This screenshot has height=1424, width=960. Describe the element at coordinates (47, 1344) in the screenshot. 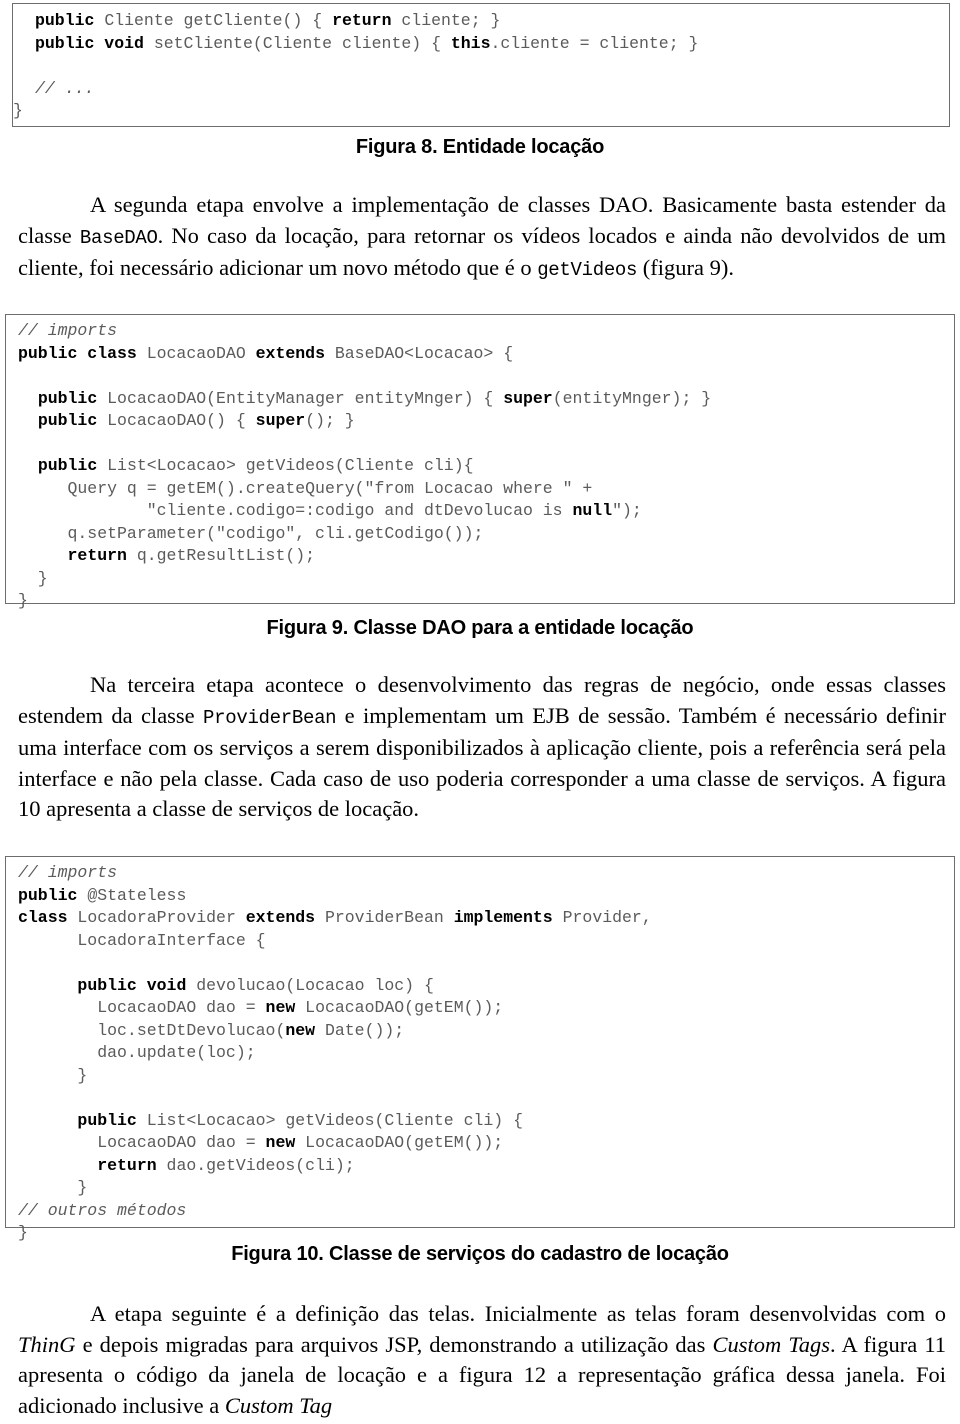

I see `para3-italic-thing: ThinG` at that location.